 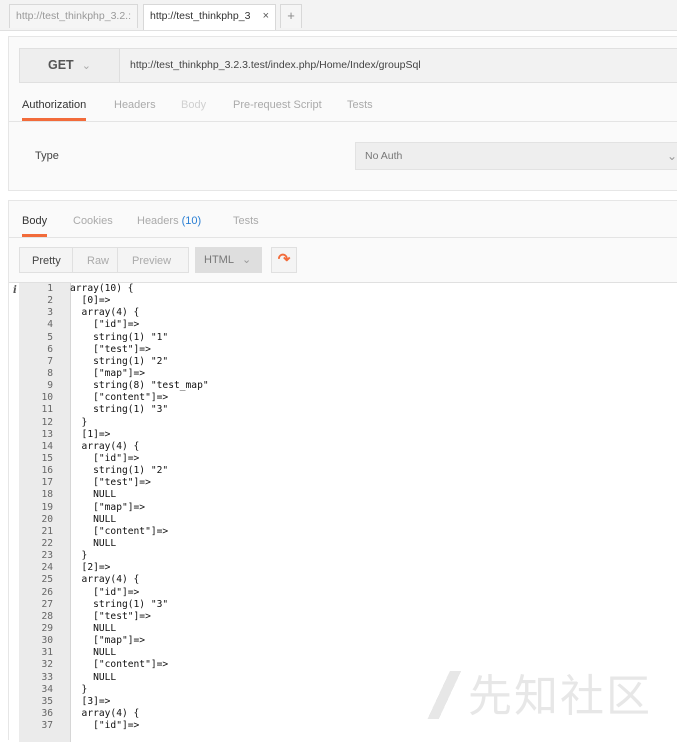 What do you see at coordinates (560, 696) in the screenshot?
I see `watermark-text: 先知社区` at bounding box center [560, 696].